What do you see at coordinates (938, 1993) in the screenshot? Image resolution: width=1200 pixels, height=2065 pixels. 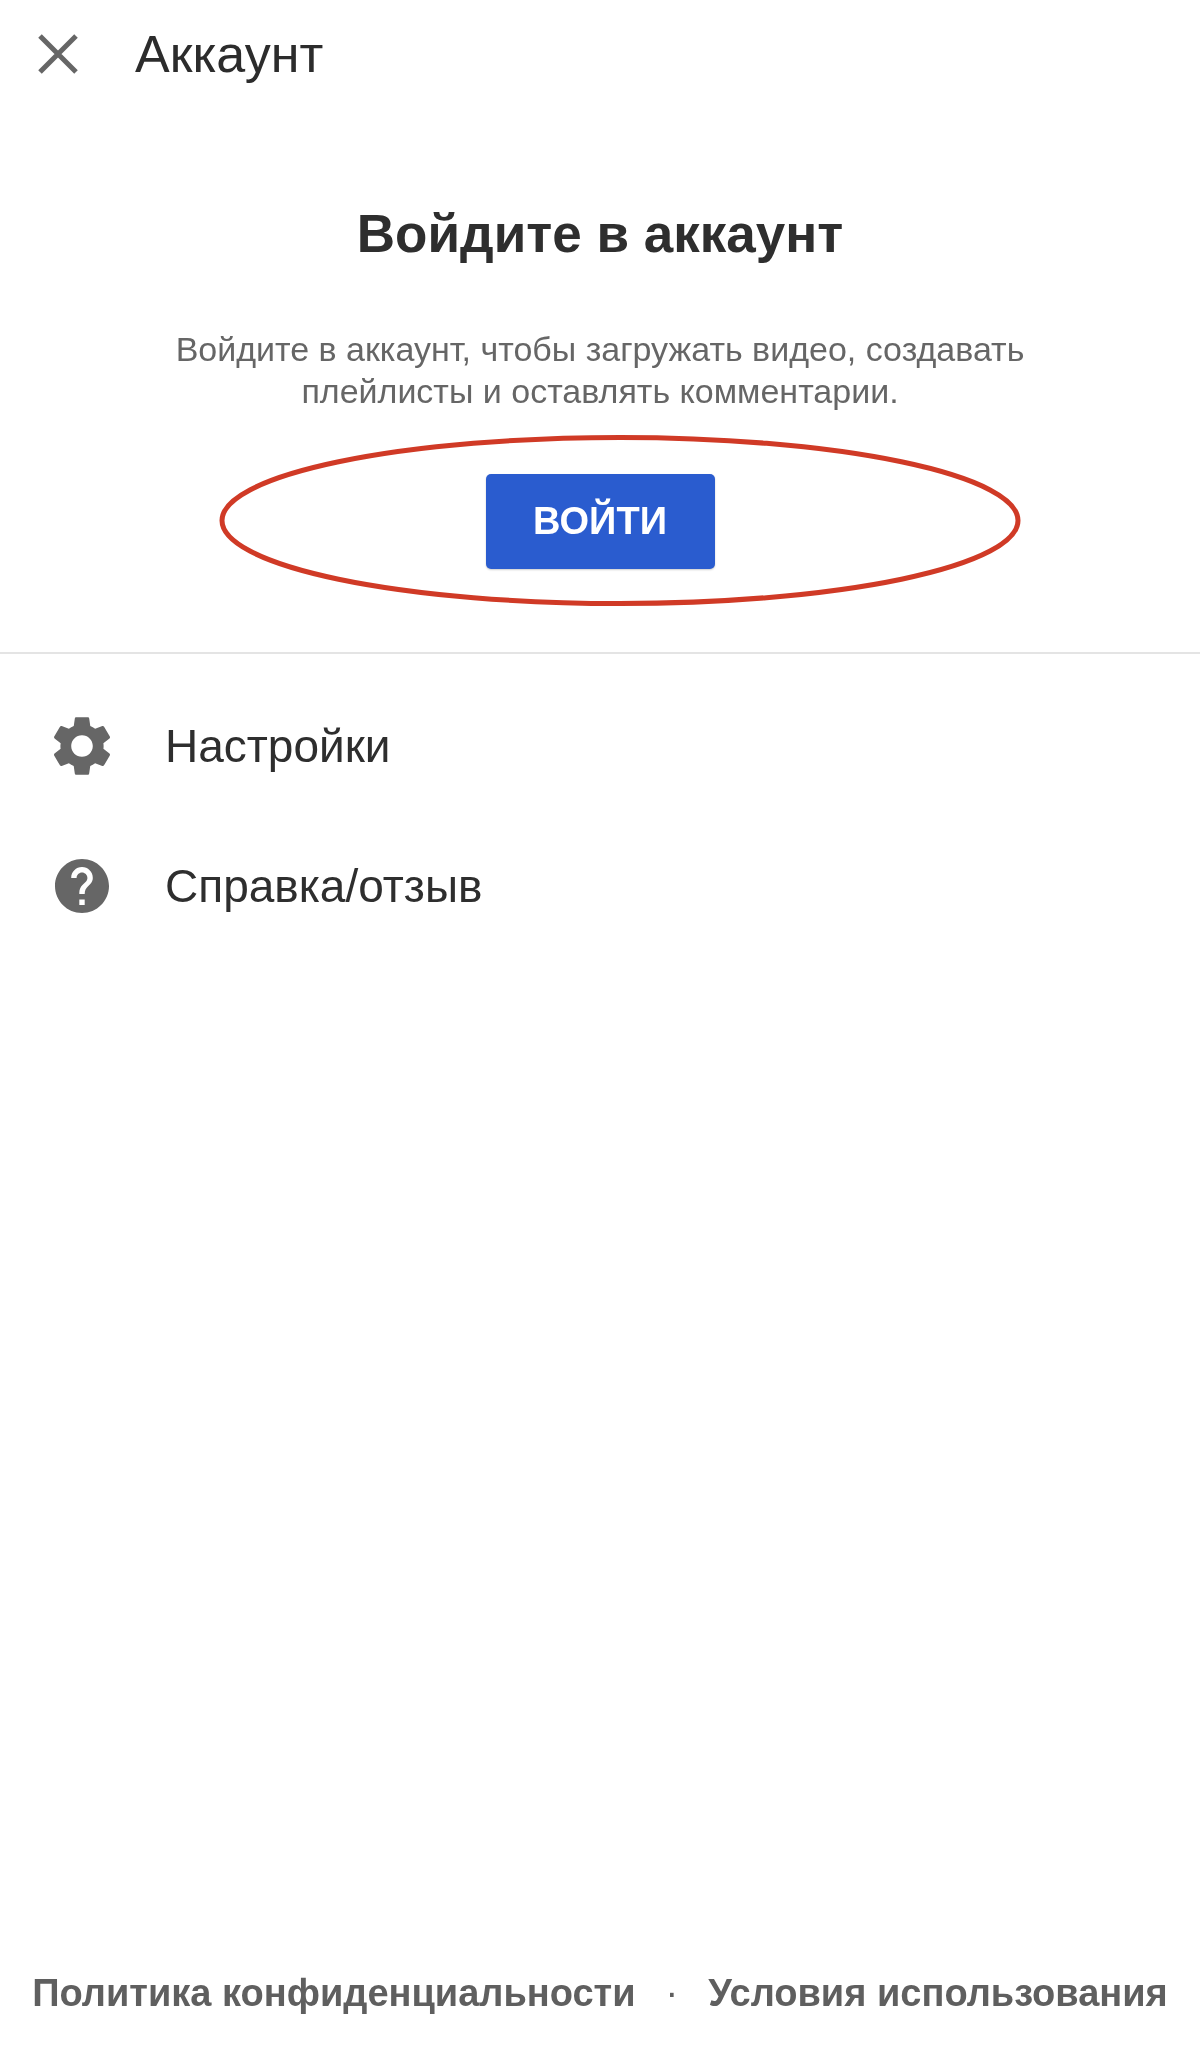 I see `terms-of-use-link: Условия использования` at bounding box center [938, 1993].